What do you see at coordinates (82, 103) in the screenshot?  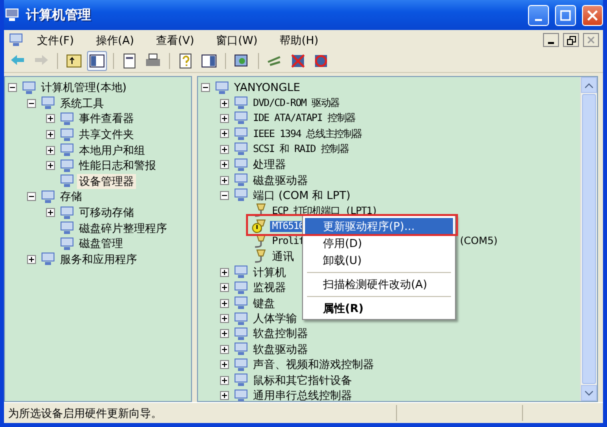 I see `tree-item: 系统工具` at bounding box center [82, 103].